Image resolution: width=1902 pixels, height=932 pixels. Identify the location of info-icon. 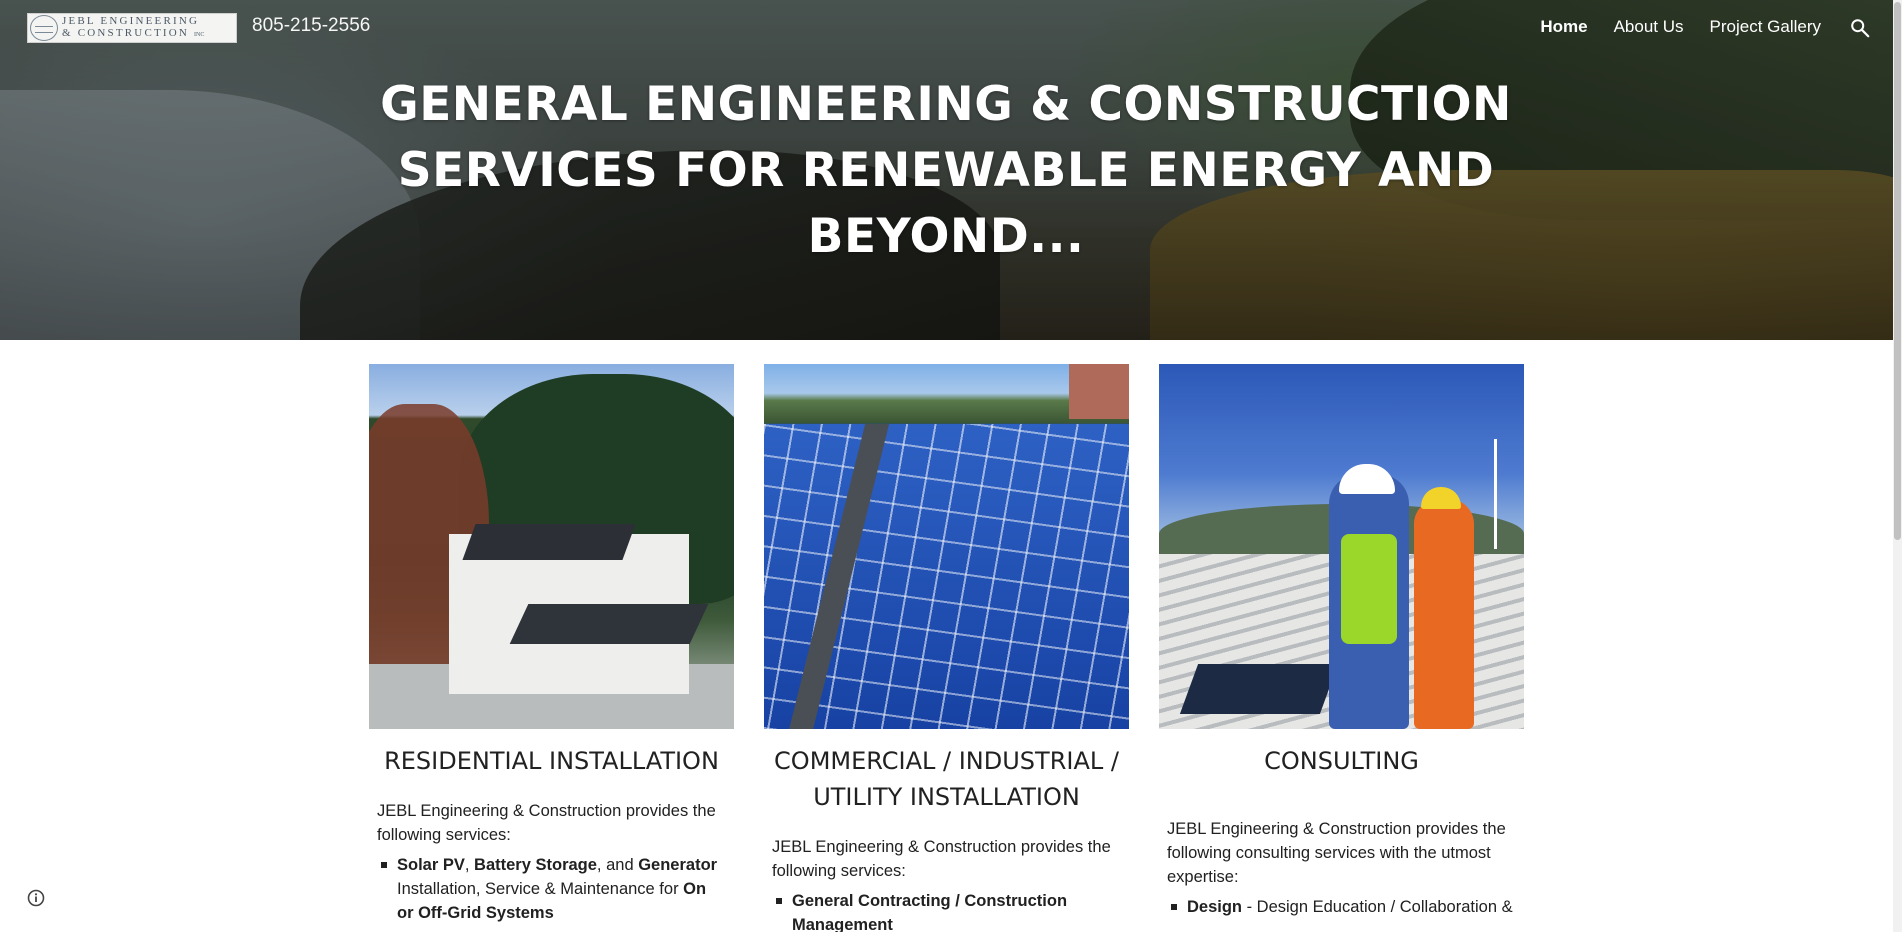
(36, 898).